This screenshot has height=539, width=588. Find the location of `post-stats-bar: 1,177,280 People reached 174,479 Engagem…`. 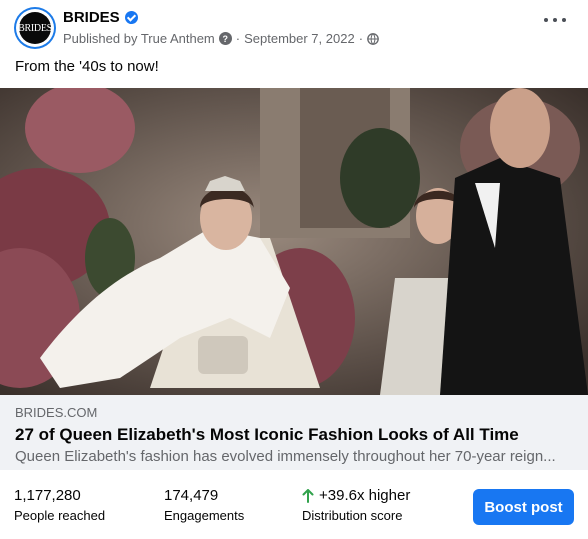

post-stats-bar: 1,177,280 People reached 174,479 Engagem… is located at coordinates (294, 505).